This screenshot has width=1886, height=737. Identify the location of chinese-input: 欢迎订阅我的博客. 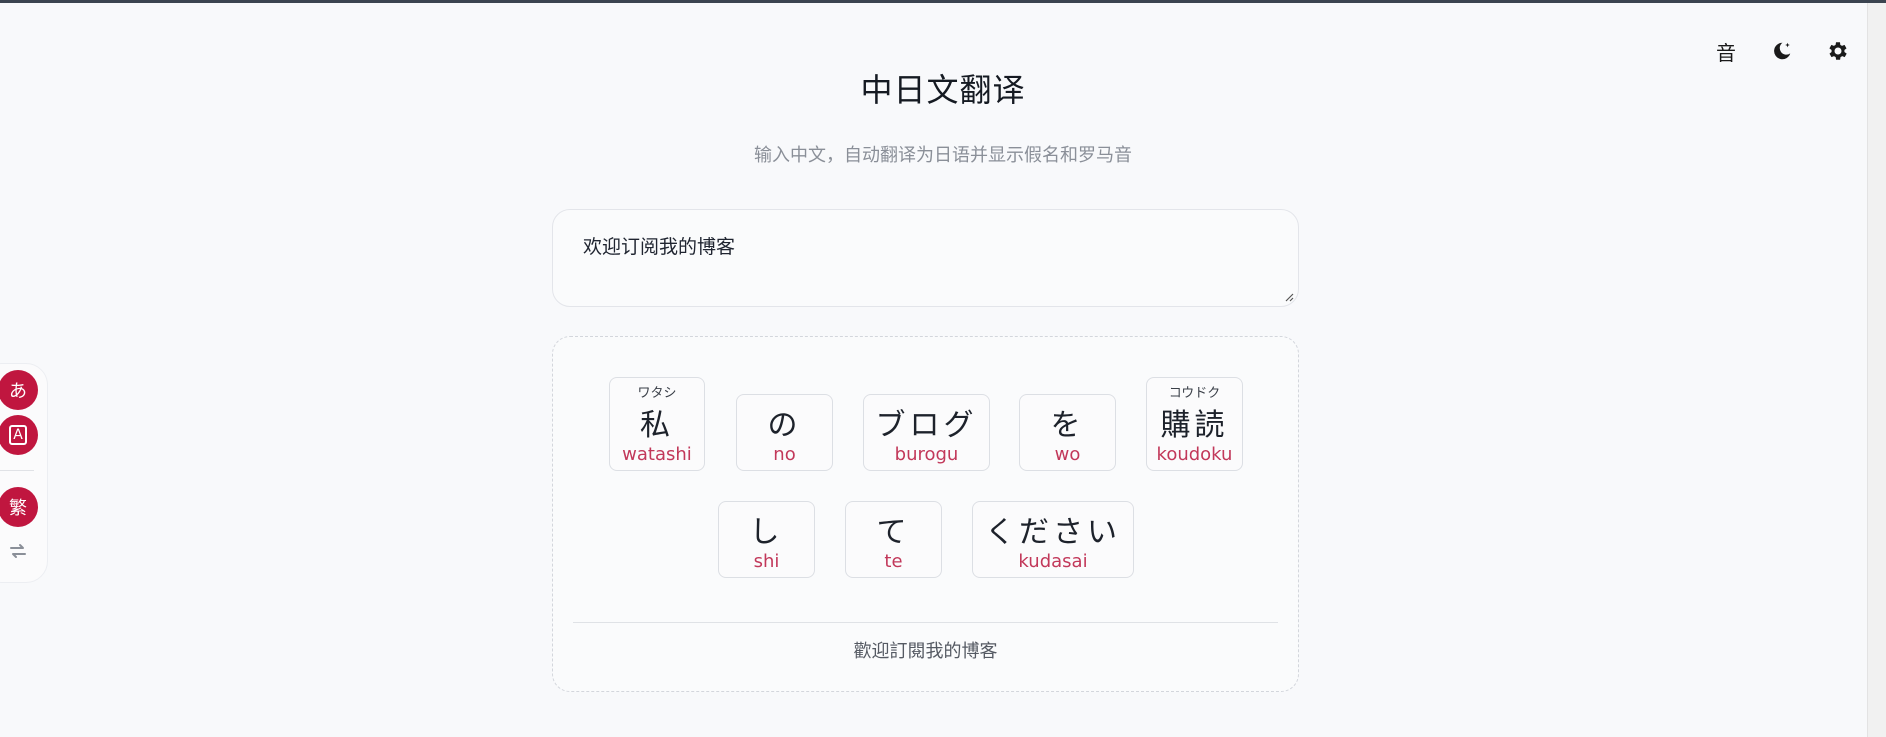
(925, 258).